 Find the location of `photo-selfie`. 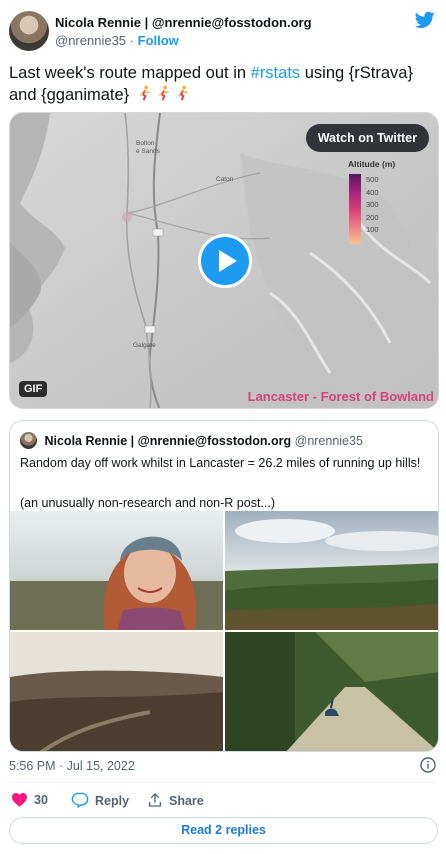

photo-selfie is located at coordinates (116, 570).